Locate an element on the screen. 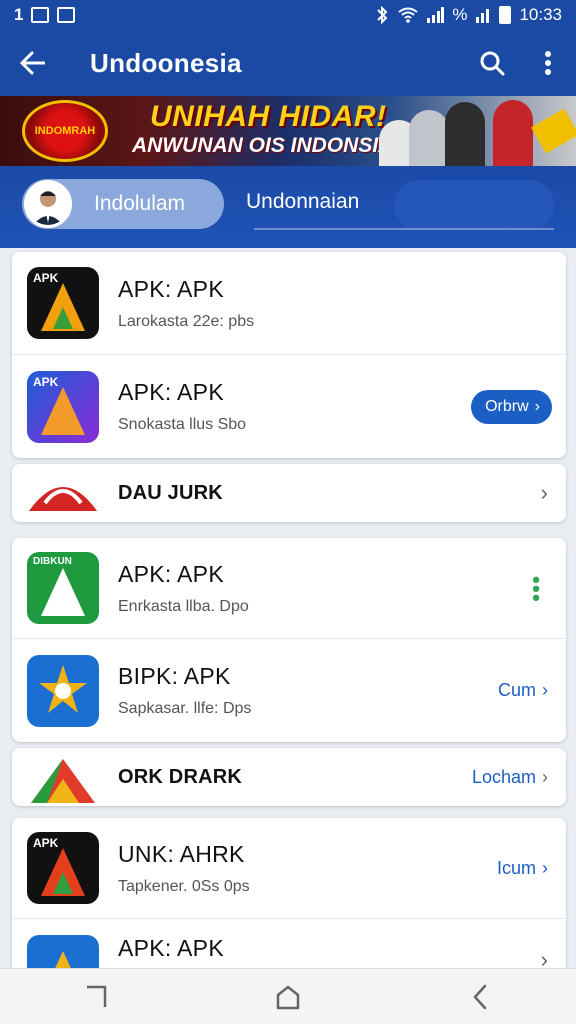 This screenshot has width=576, height=1024. recent-apps-icon is located at coordinates (97, 996).